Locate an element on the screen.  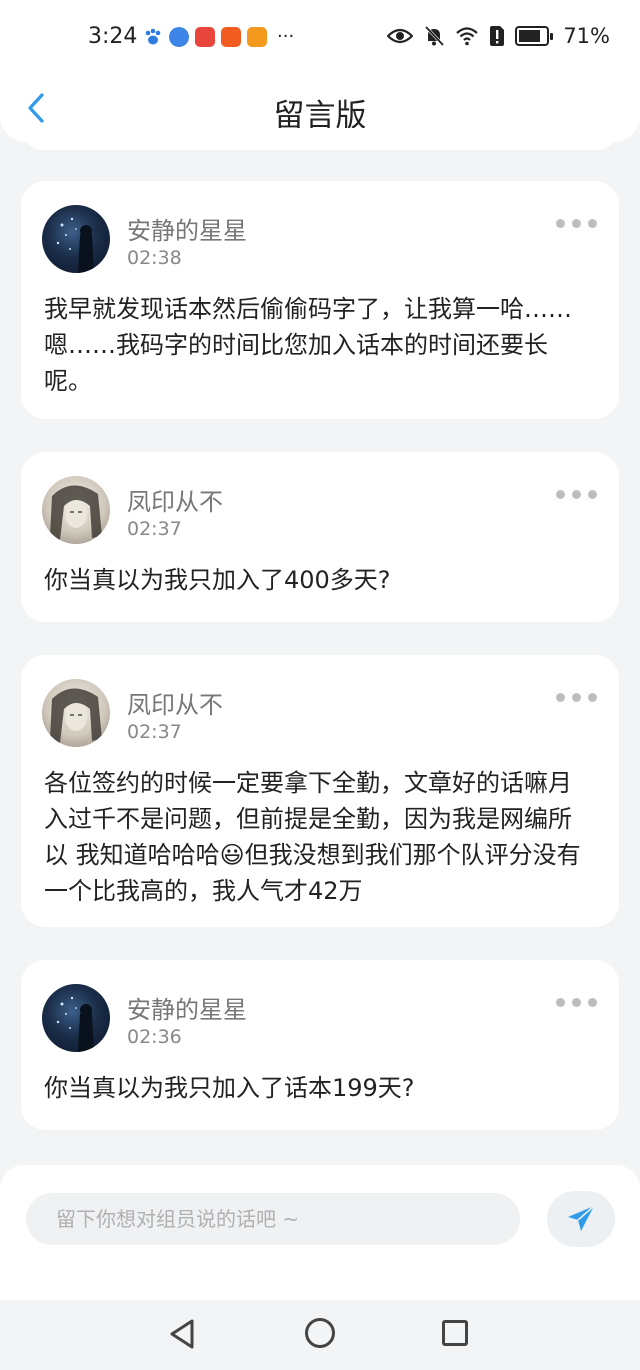
message-text: 你当真以为我只加入了400多天? is located at coordinates (217, 580).